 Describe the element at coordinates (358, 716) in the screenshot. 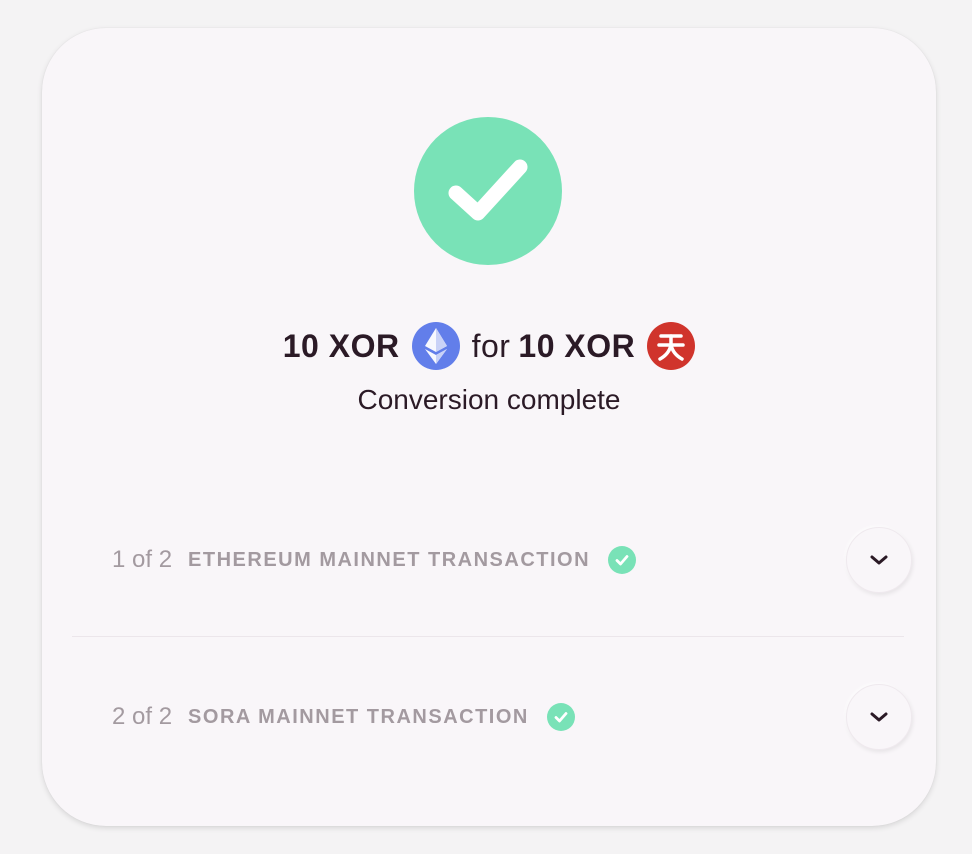

I see `transaction-label: SORA MAINNET TRANSACTION` at that location.